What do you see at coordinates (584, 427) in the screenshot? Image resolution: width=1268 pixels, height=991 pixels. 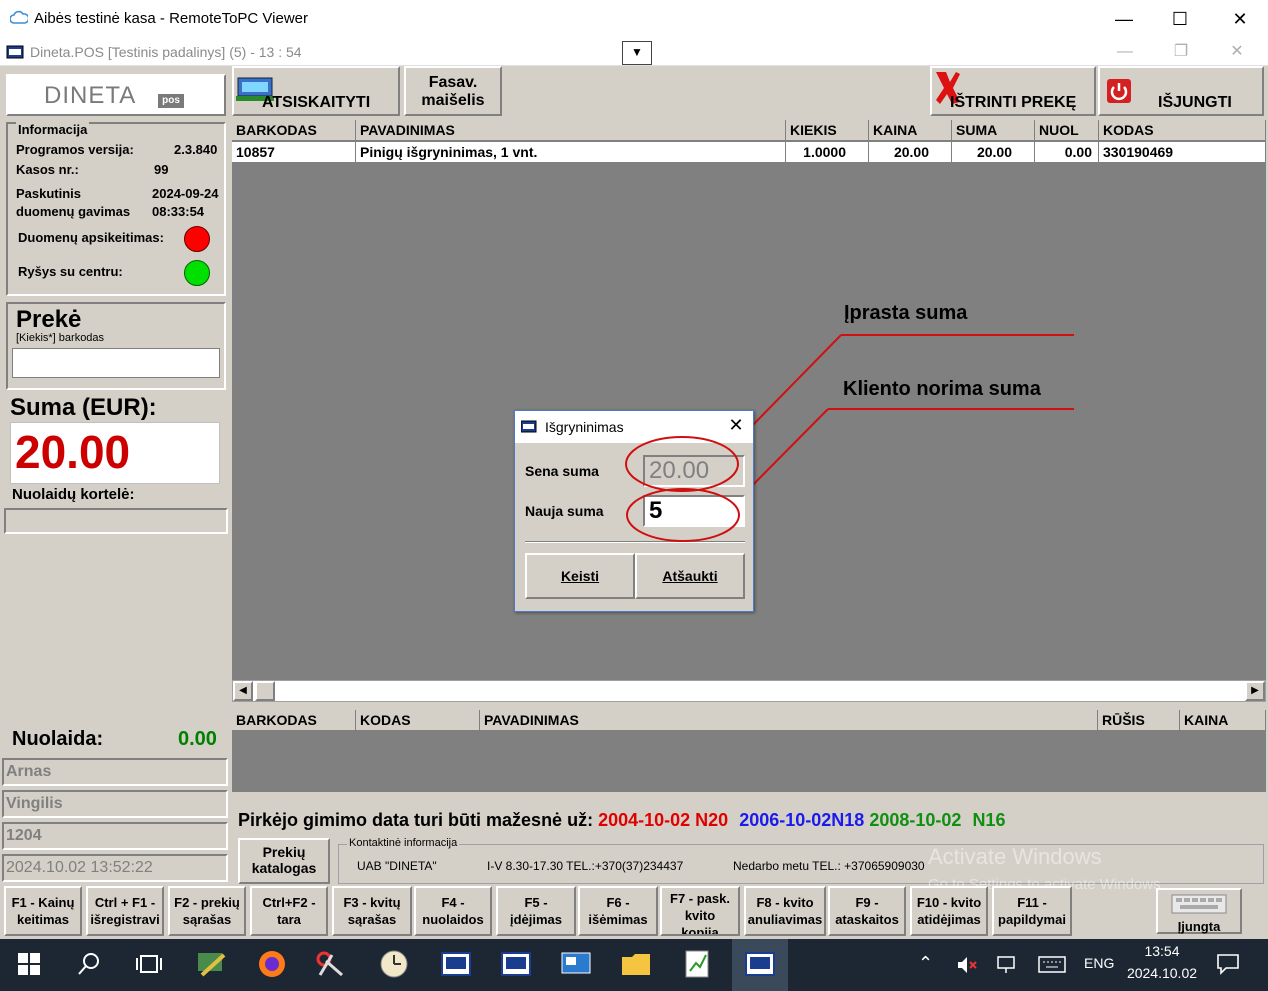 I see `dialog-title: Išgryninimas` at bounding box center [584, 427].